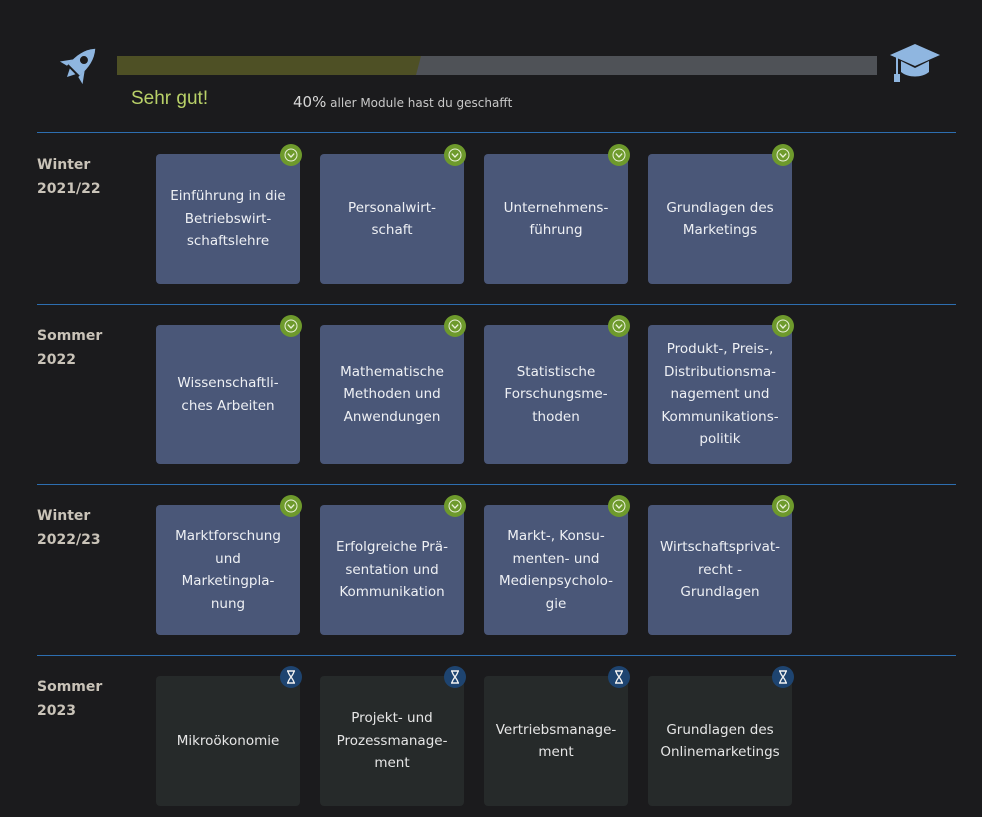  I want to click on progress-percent: 40%, so click(310, 102).